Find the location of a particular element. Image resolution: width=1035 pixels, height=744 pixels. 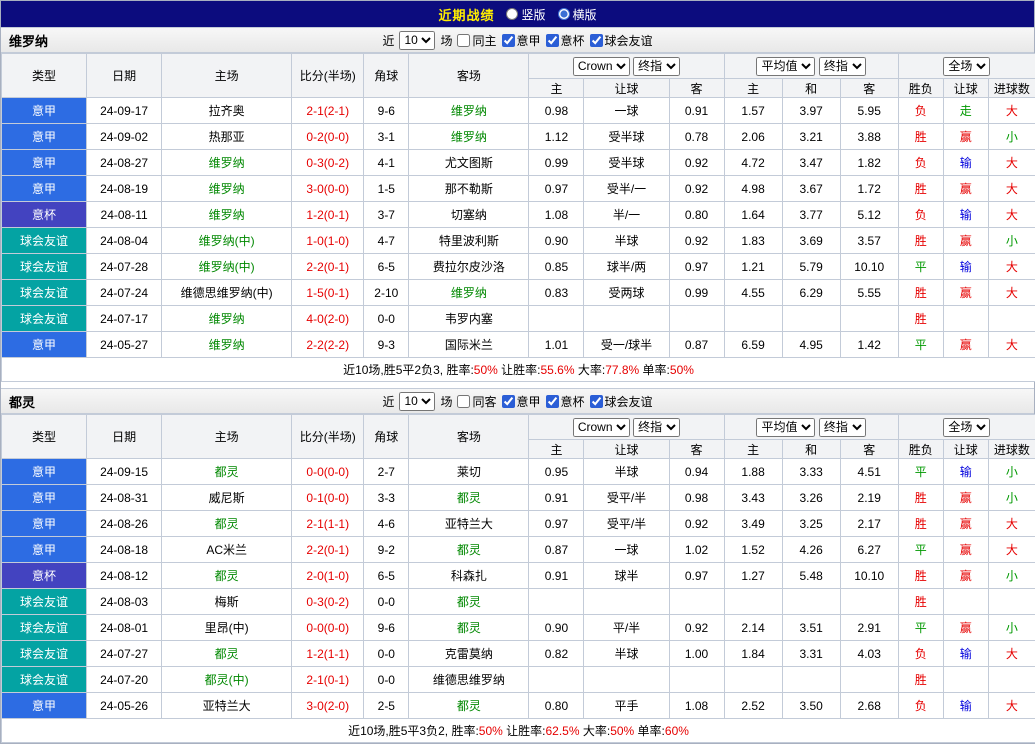

euro-draw-odds: 3.97 is located at coordinates (811, 111).